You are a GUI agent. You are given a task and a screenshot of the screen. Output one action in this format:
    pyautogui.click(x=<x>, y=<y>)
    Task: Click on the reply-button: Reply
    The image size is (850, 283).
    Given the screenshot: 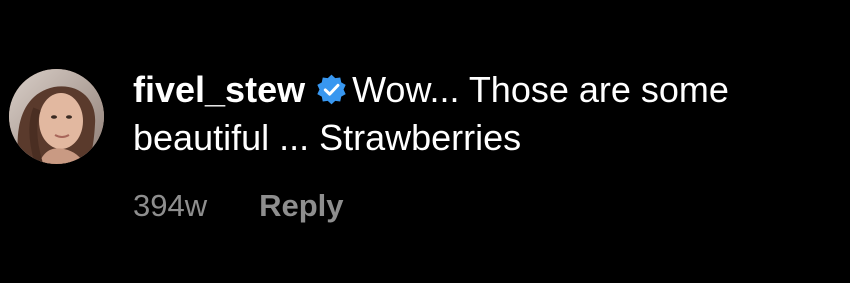 What is the action you would take?
    pyautogui.click(x=301, y=206)
    